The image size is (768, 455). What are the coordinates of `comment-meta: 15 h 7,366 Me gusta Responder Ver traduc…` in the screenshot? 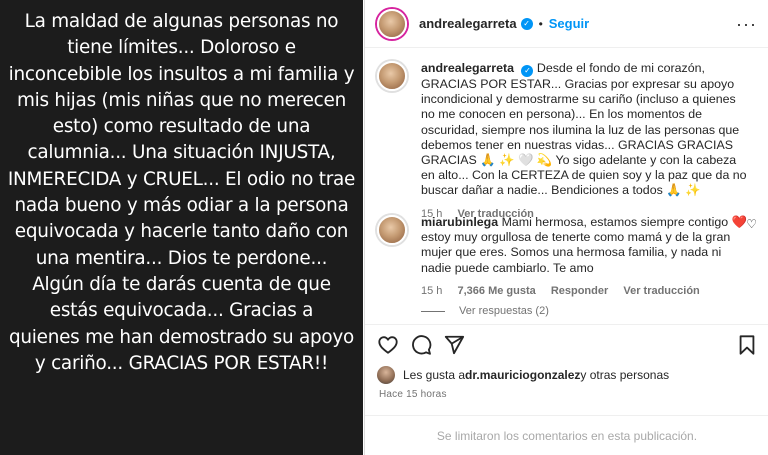 It's located at (584, 291).